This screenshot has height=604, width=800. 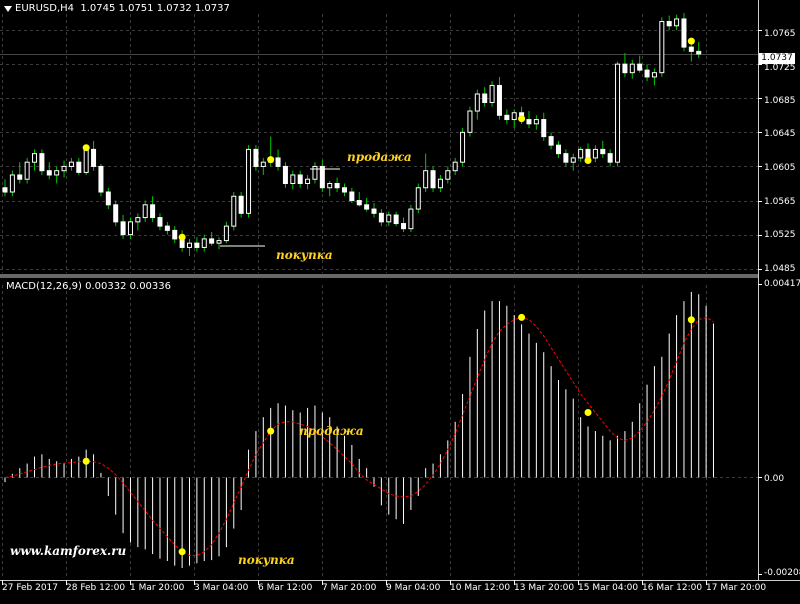 I want to click on ohlc-values: 1.0745 1.0751 1.0732 1.0737, so click(x=155, y=8).